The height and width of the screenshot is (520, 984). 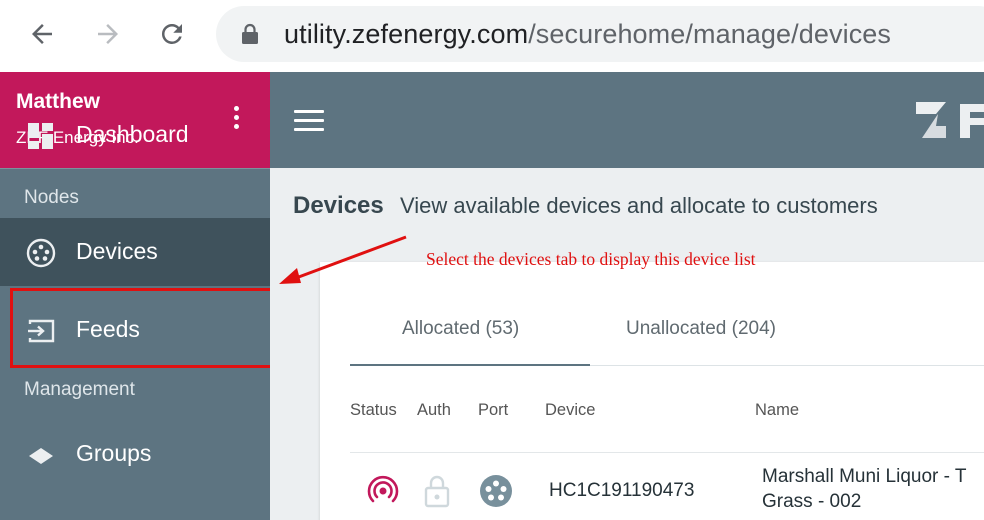 What do you see at coordinates (40, 136) in the screenshot?
I see `dashboard-icon` at bounding box center [40, 136].